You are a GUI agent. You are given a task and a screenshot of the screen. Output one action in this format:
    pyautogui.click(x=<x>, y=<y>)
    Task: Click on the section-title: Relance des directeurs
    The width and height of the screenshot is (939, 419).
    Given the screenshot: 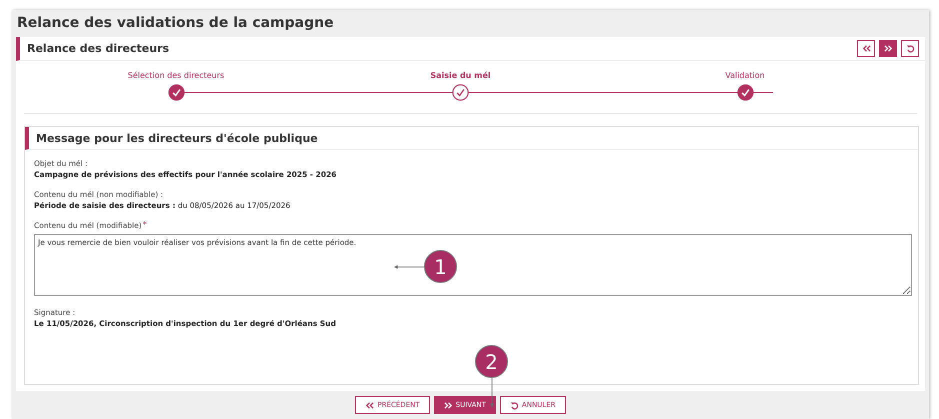 What is the action you would take?
    pyautogui.click(x=98, y=48)
    